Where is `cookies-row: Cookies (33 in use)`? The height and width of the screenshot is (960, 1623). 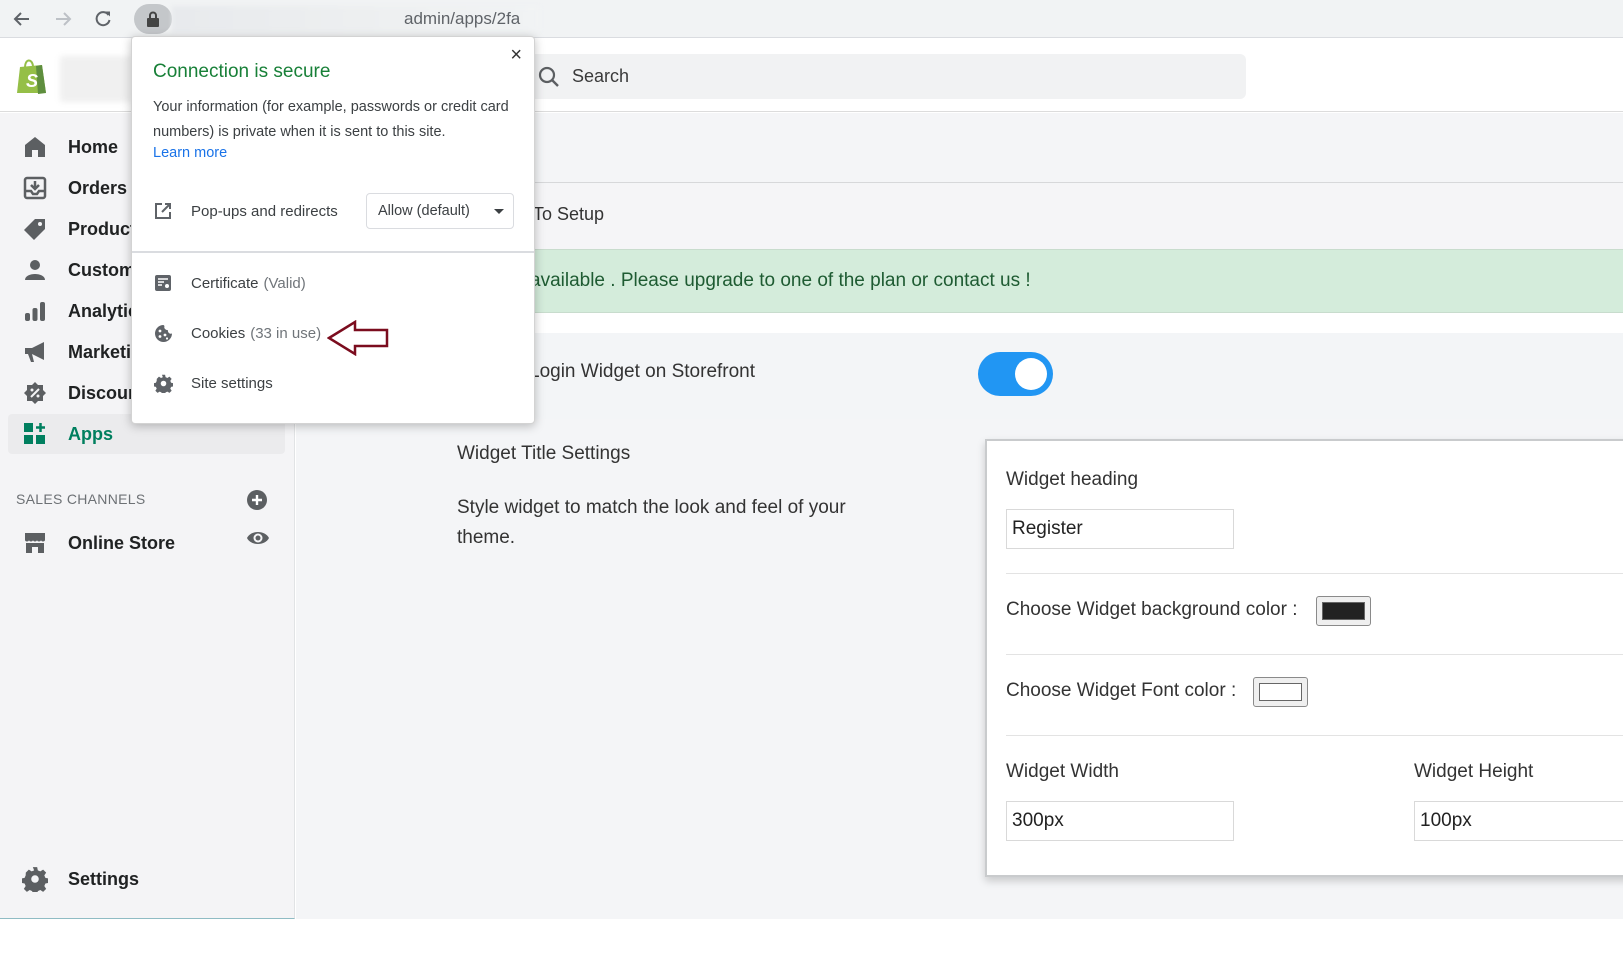 cookies-row: Cookies (33 in use) is located at coordinates (237, 333).